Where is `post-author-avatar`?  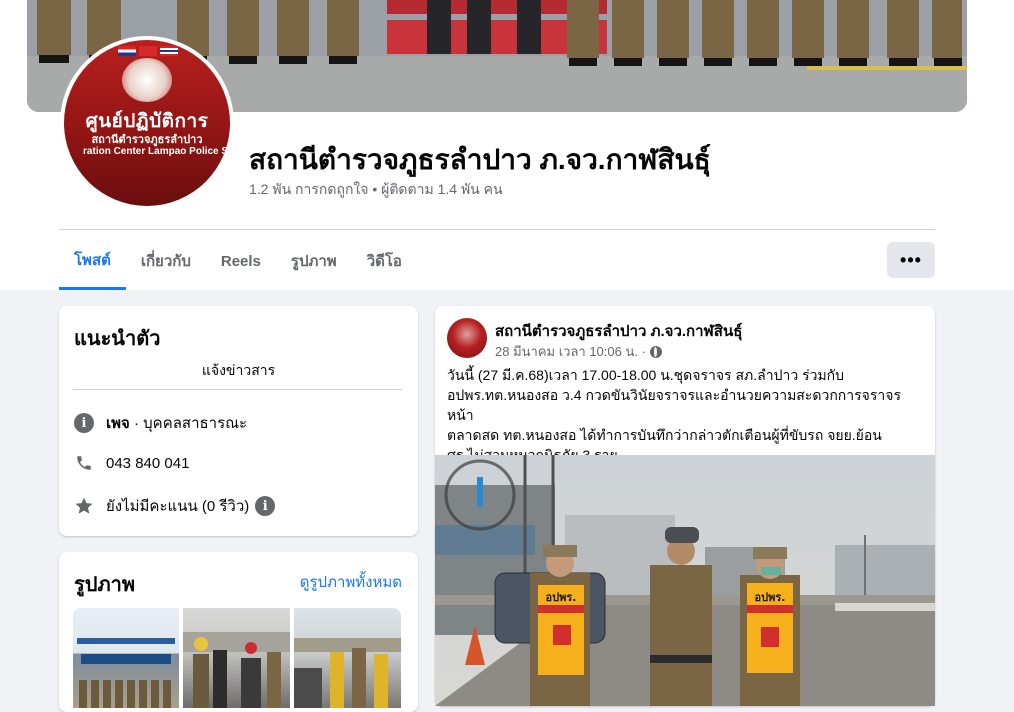 post-author-avatar is located at coordinates (467, 338).